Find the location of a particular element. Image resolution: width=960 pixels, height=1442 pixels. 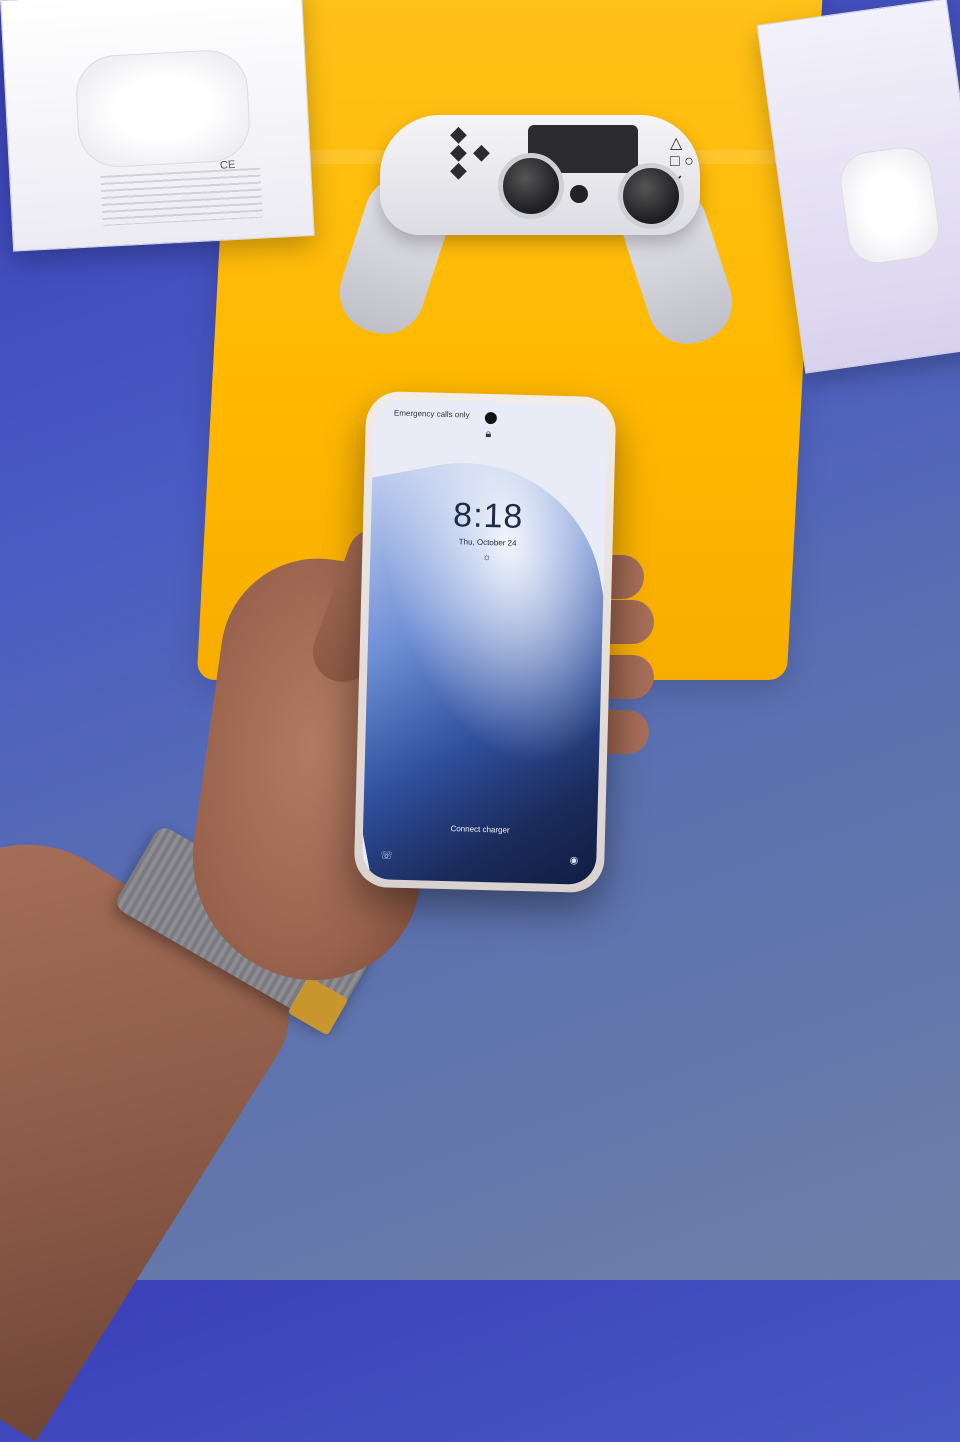

ps-button is located at coordinates (579, 194).